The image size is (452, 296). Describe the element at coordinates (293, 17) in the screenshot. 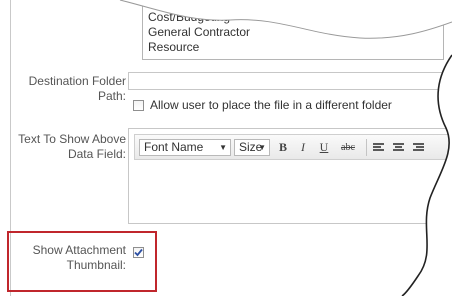

I see `listbox-option: Cost/Budgeting` at that location.